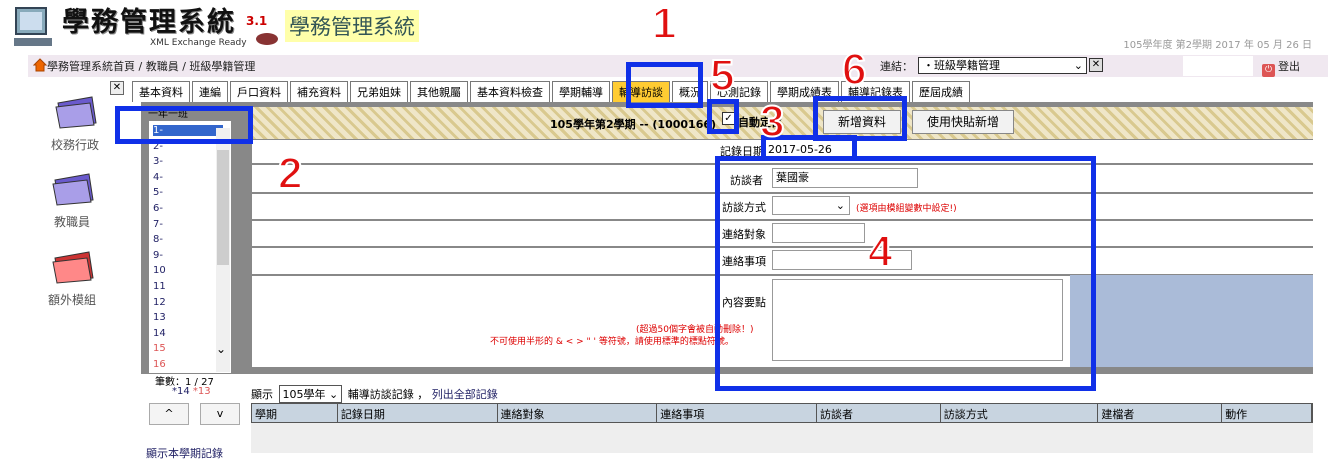 This screenshot has height=475, width=1334. I want to click on show-semester-link: 顯示本學期記錄, so click(184, 453).